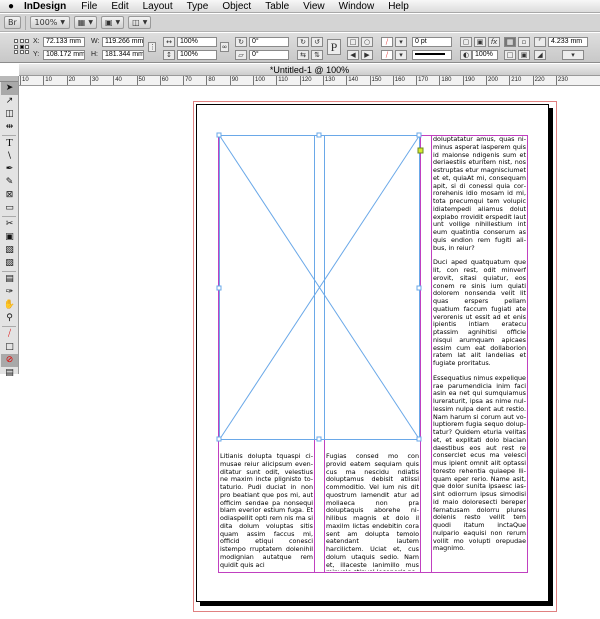  What do you see at coordinates (317, 42) in the screenshot?
I see `rotate-ccw-icon: ↺` at bounding box center [317, 42].